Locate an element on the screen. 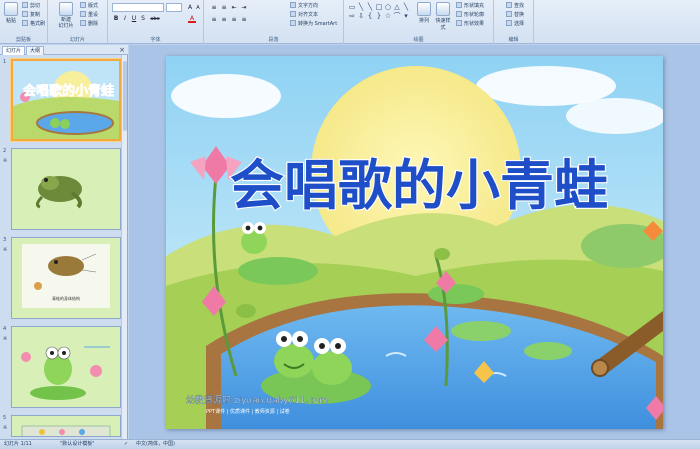 This screenshot has width=700, height=449. shape-effects-button: 形状效果 is located at coordinates (470, 24).